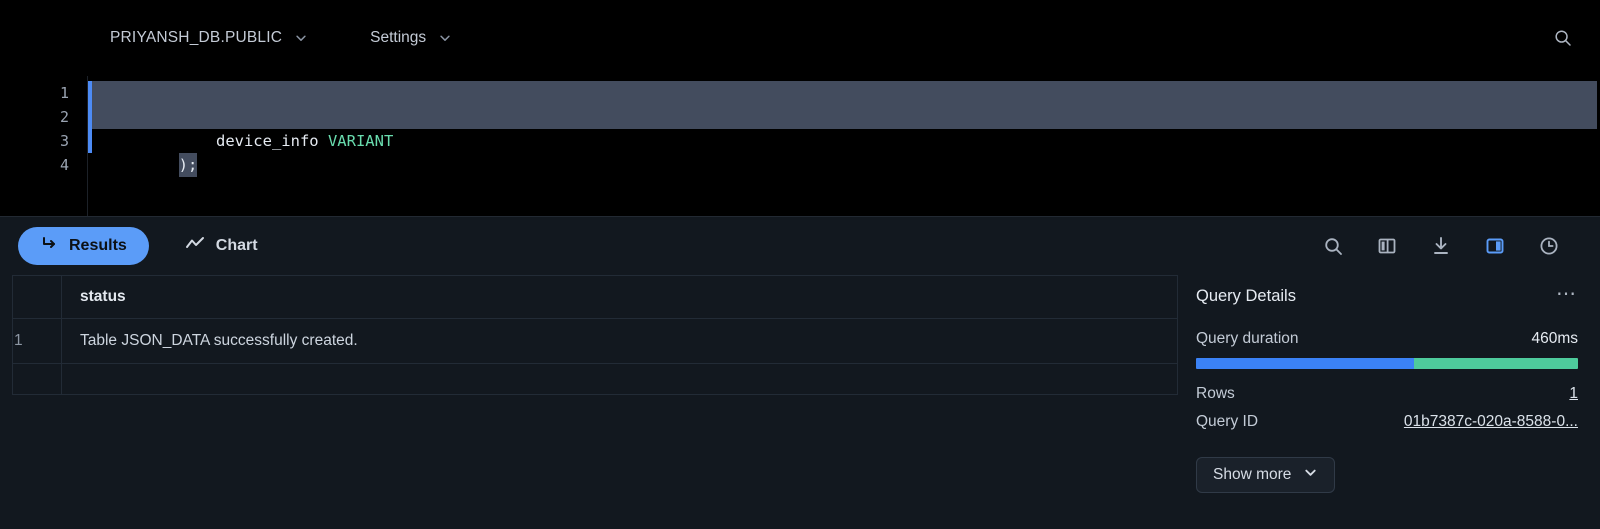 The height and width of the screenshot is (529, 1600). What do you see at coordinates (1573, 394) in the screenshot?
I see `rows-value-link: 1` at bounding box center [1573, 394].